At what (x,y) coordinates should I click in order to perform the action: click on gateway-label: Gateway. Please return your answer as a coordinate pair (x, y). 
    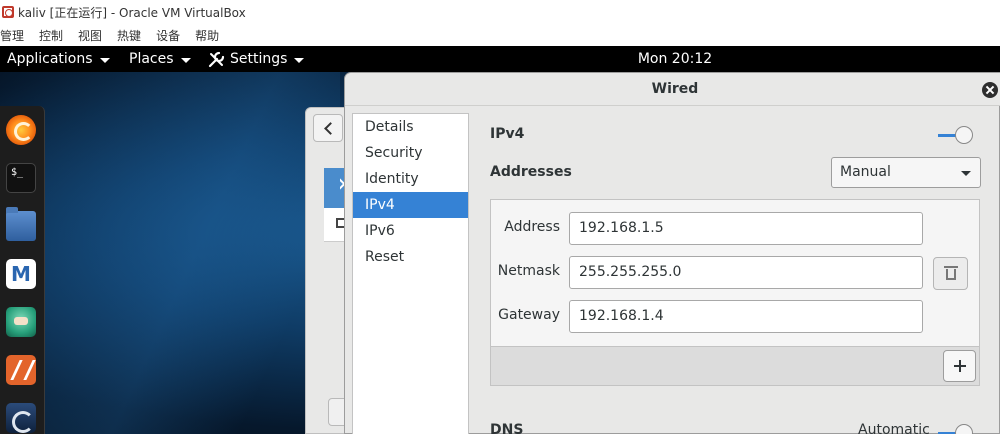
    Looking at the image, I should click on (529, 315).